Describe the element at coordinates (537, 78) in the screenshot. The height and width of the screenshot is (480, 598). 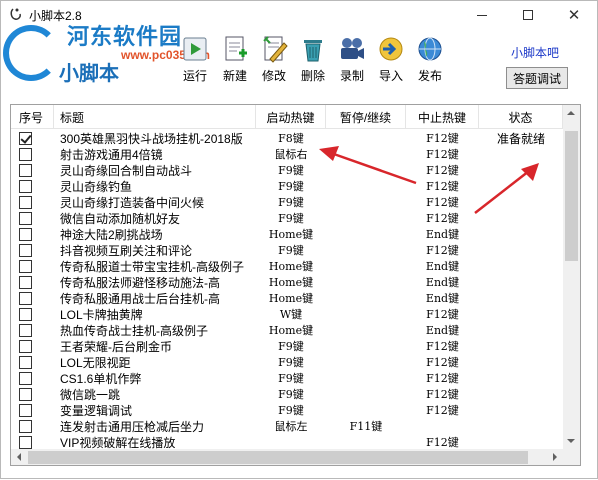
I see `answer-debug-button: 答题调试` at that location.